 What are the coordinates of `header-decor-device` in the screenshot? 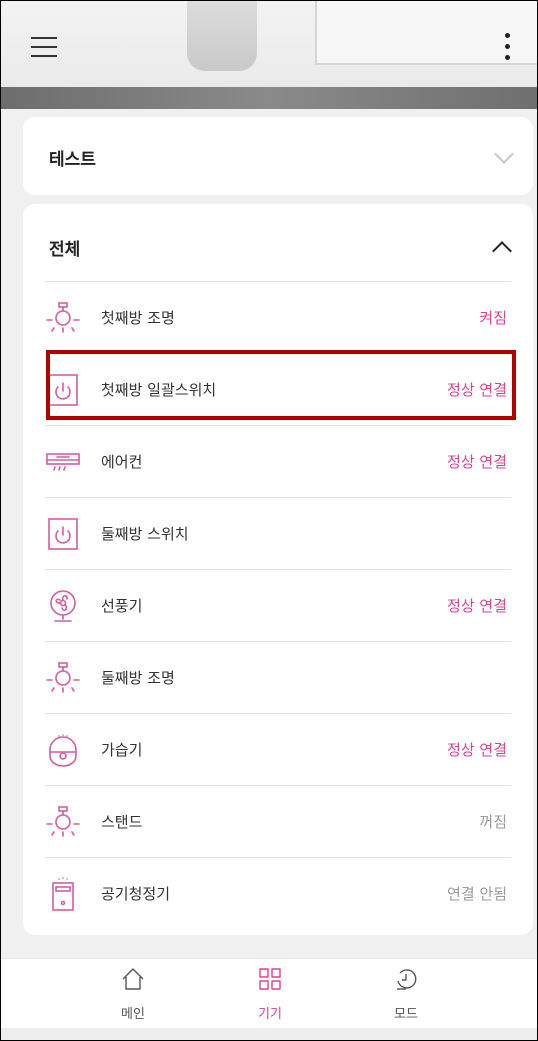 It's located at (222, 36).